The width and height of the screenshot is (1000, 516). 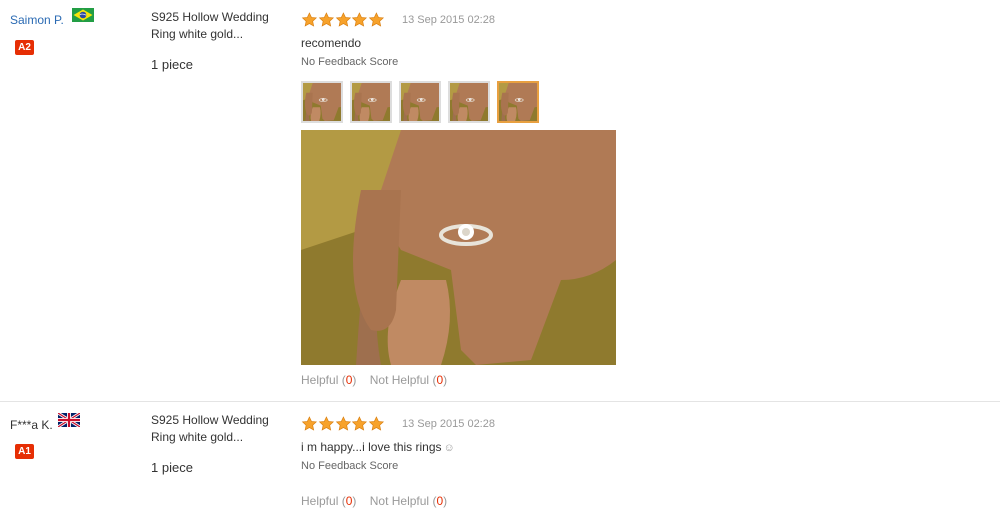 What do you see at coordinates (31, 425) in the screenshot?
I see `reviewer-name: F***a K.` at bounding box center [31, 425].